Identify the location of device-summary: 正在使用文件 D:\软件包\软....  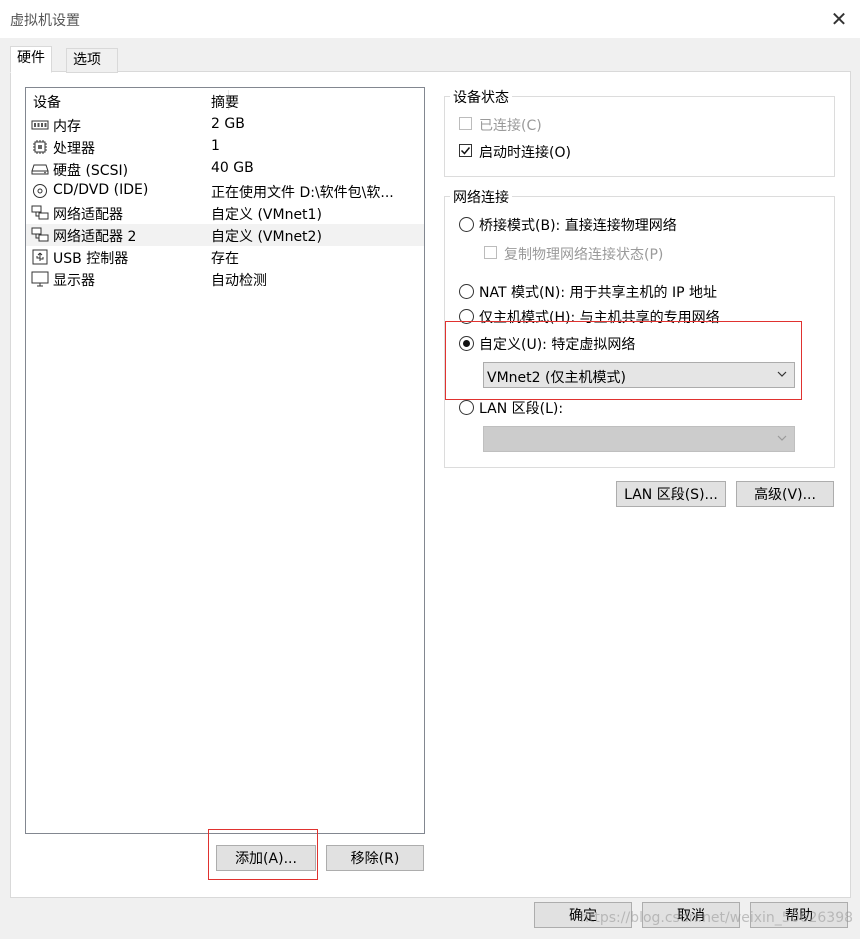
(302, 193).